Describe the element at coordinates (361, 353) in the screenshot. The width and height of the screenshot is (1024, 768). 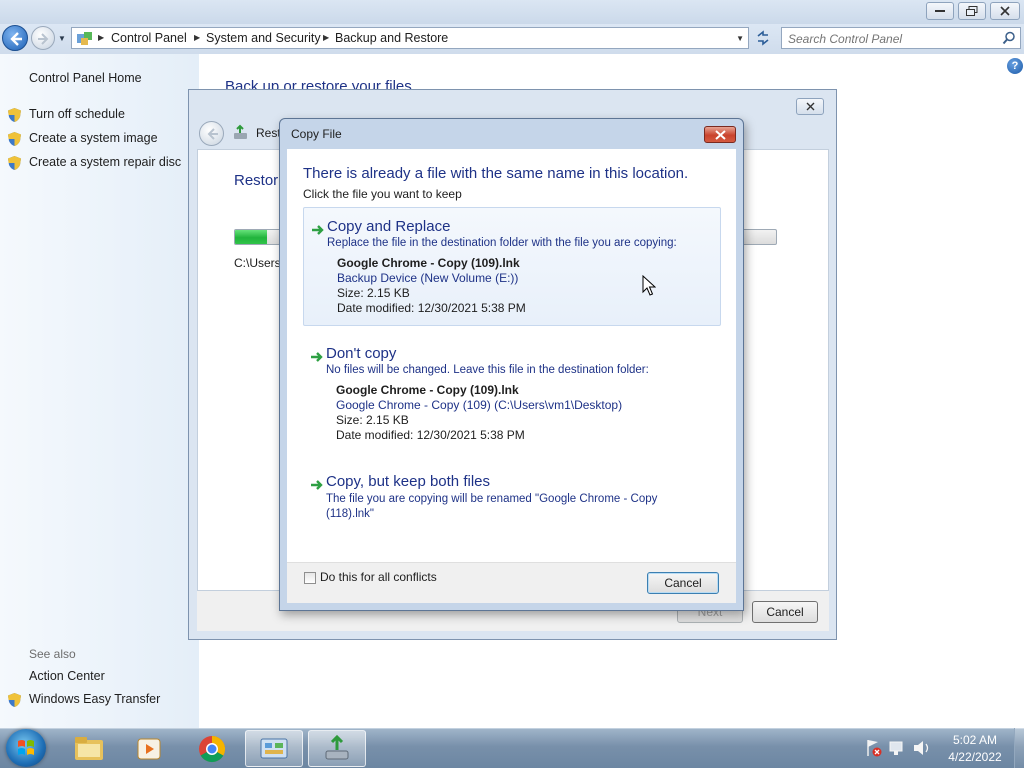
I see `option-title: Don't copy` at that location.